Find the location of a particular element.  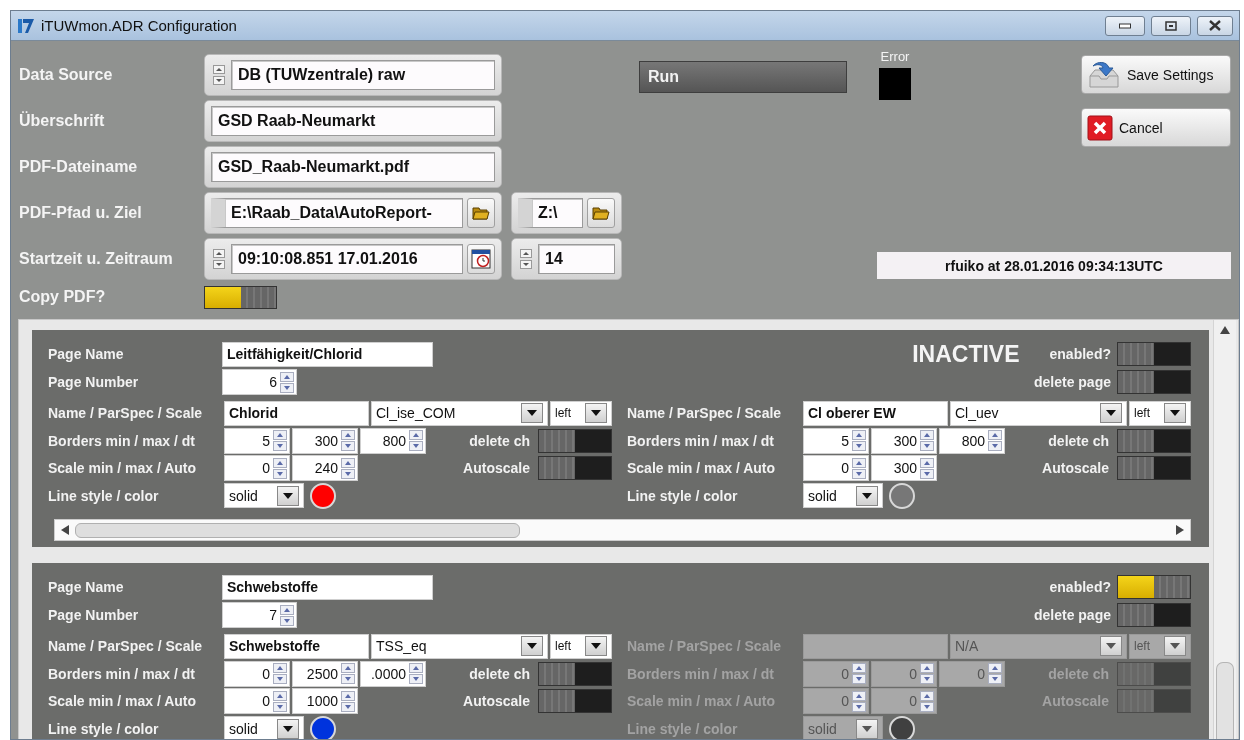

path-field: E:\Raab_Data\AutoReport- is located at coordinates (337, 213).